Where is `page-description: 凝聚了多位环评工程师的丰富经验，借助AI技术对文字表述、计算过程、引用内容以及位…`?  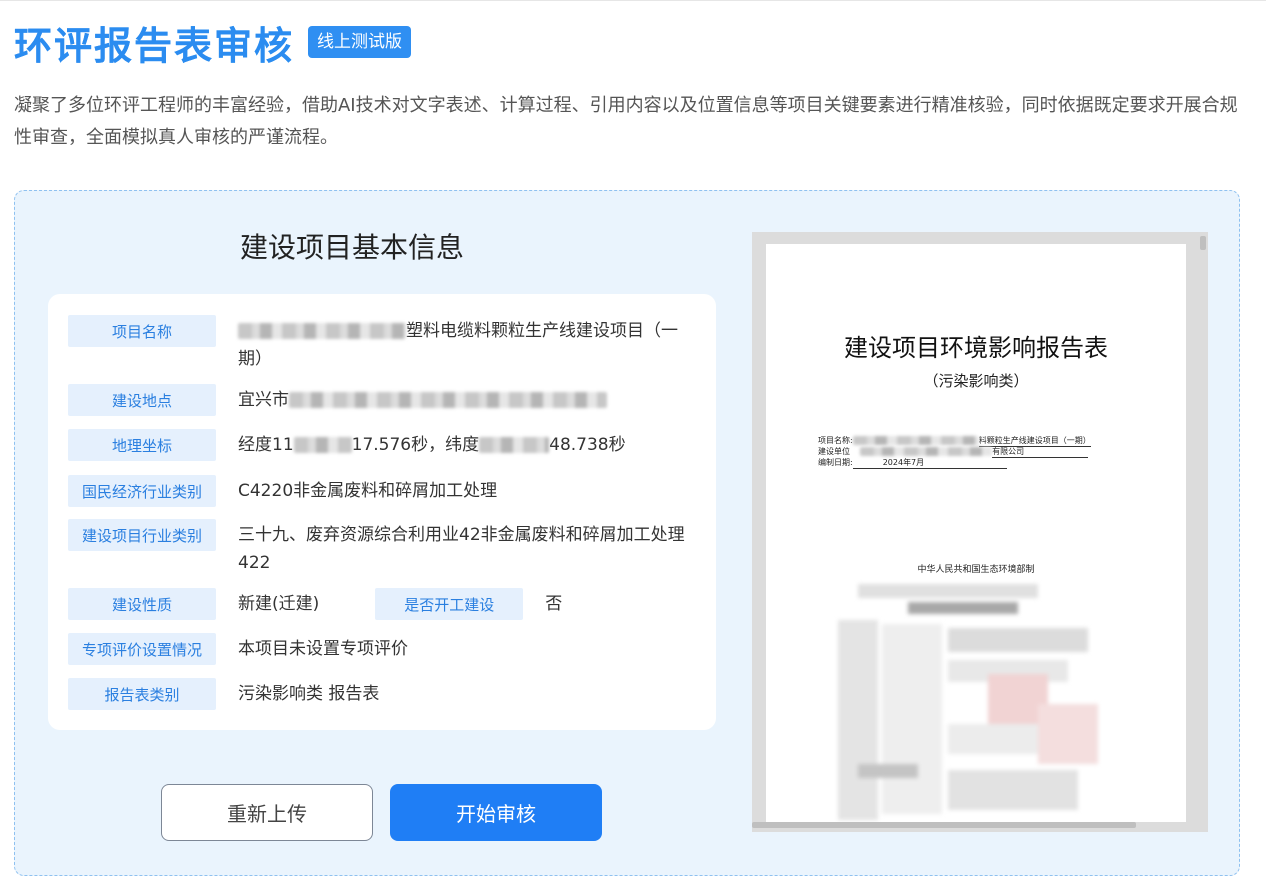 page-description: 凝聚了多位环评工程师的丰富经验，借助AI技术对文字表述、计算过程、引用内容以及位… is located at coordinates (626, 121).